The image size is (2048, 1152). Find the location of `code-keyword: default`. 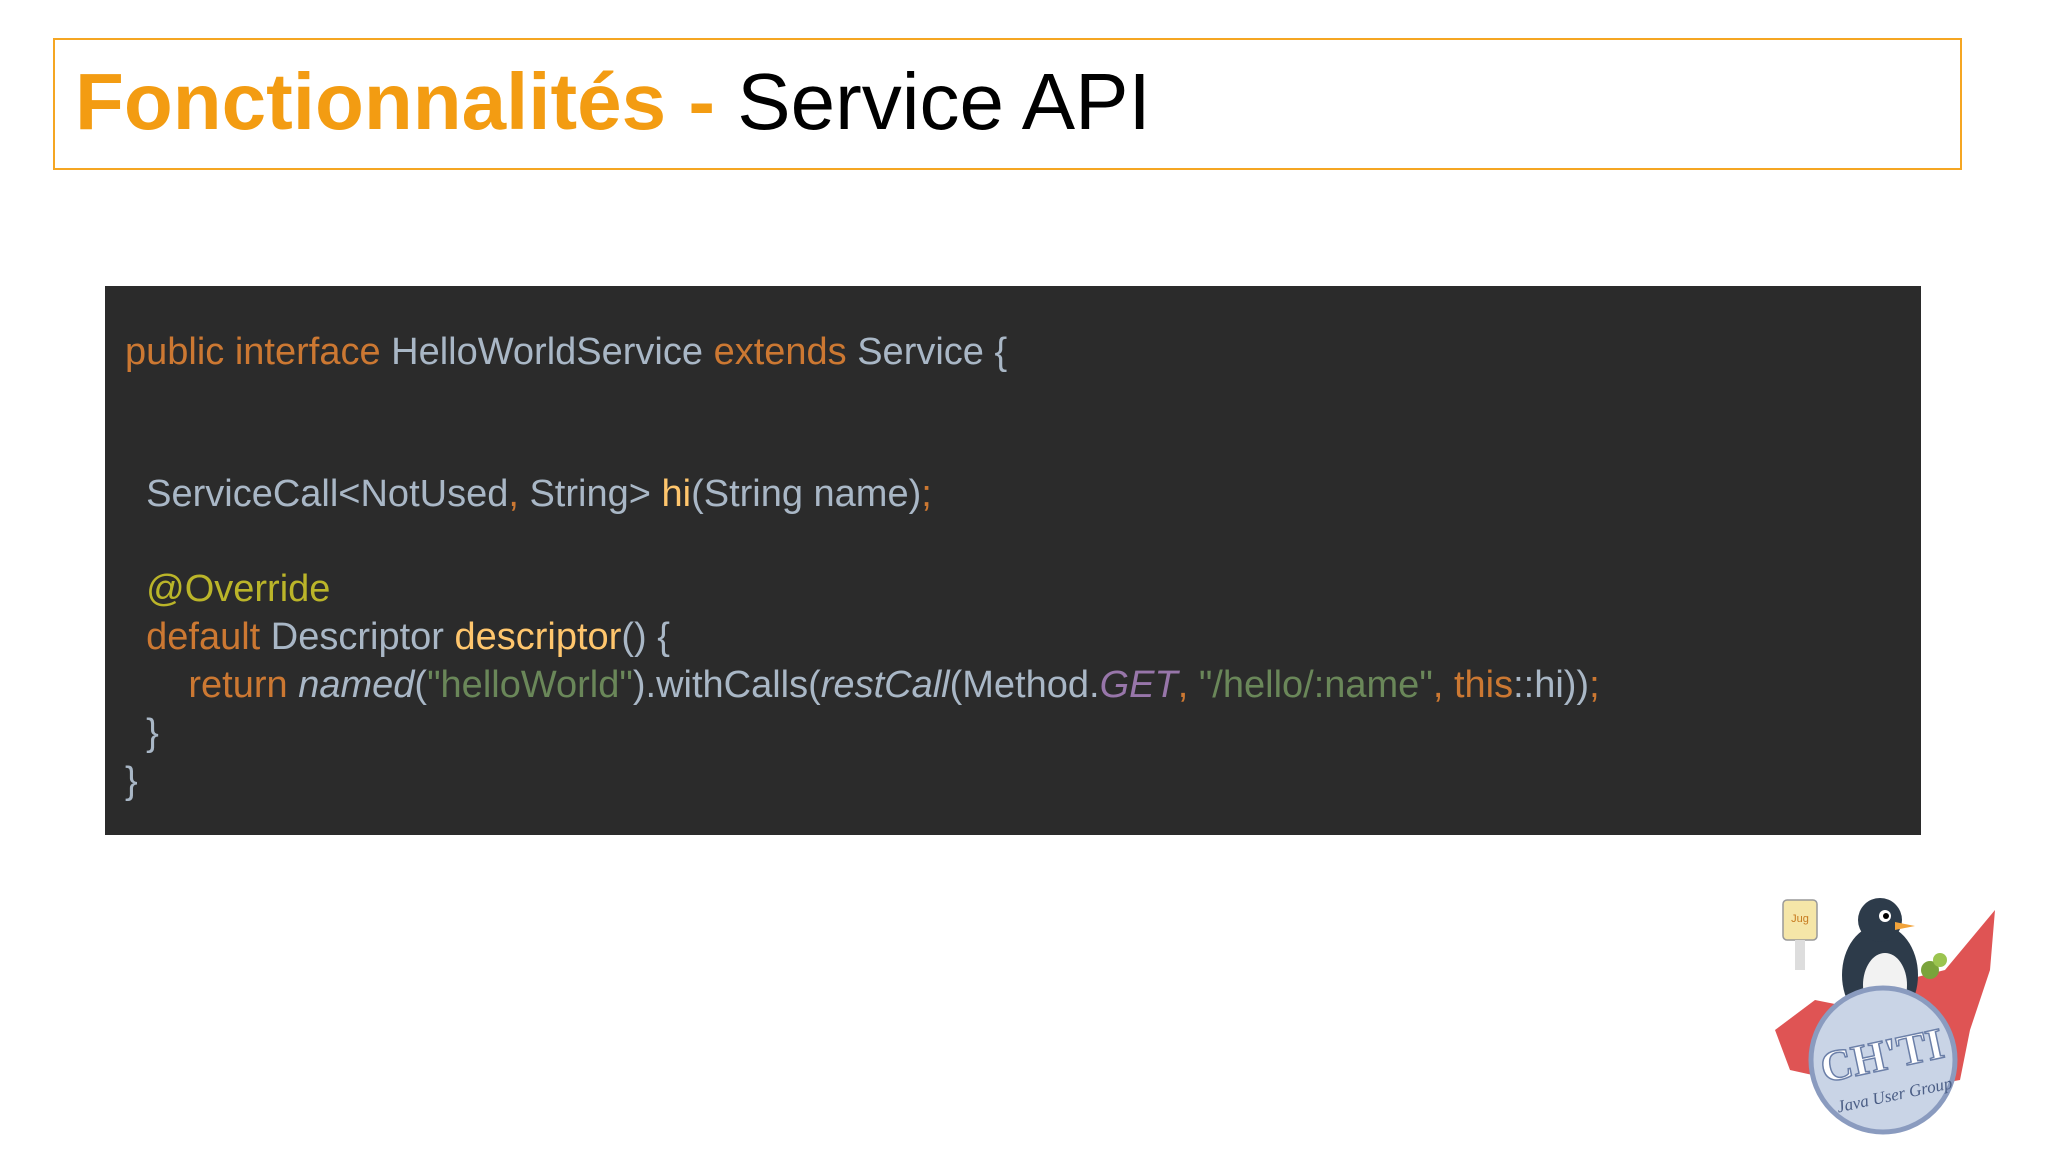

code-keyword: default is located at coordinates (203, 637).